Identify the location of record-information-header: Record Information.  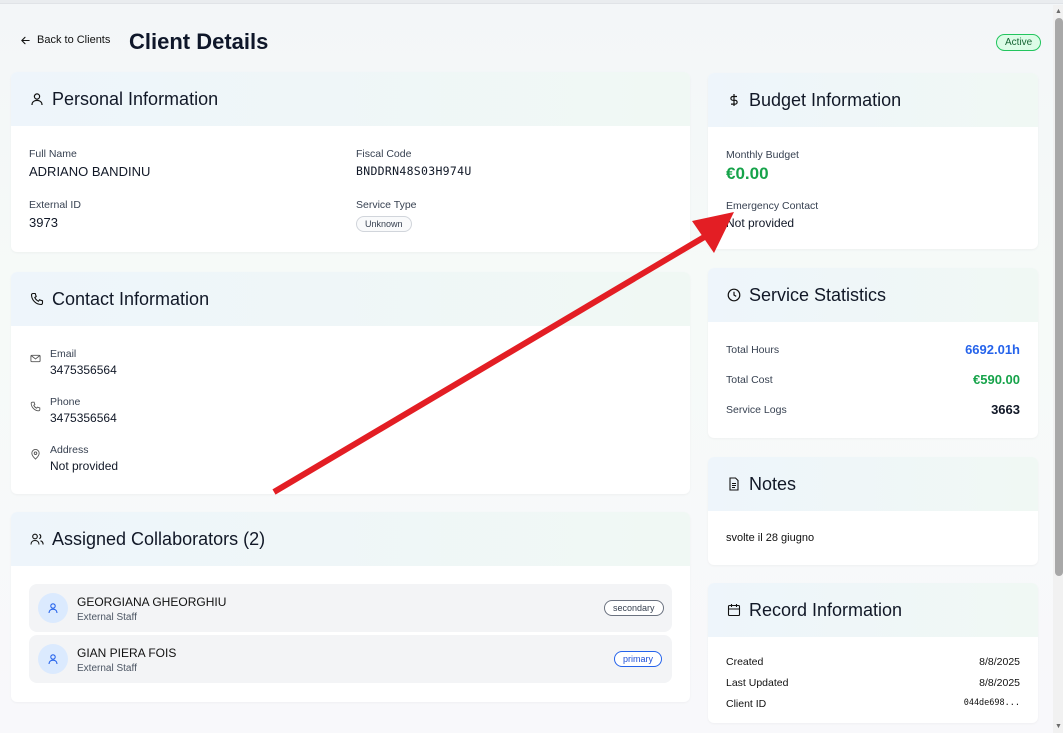
(873, 610).